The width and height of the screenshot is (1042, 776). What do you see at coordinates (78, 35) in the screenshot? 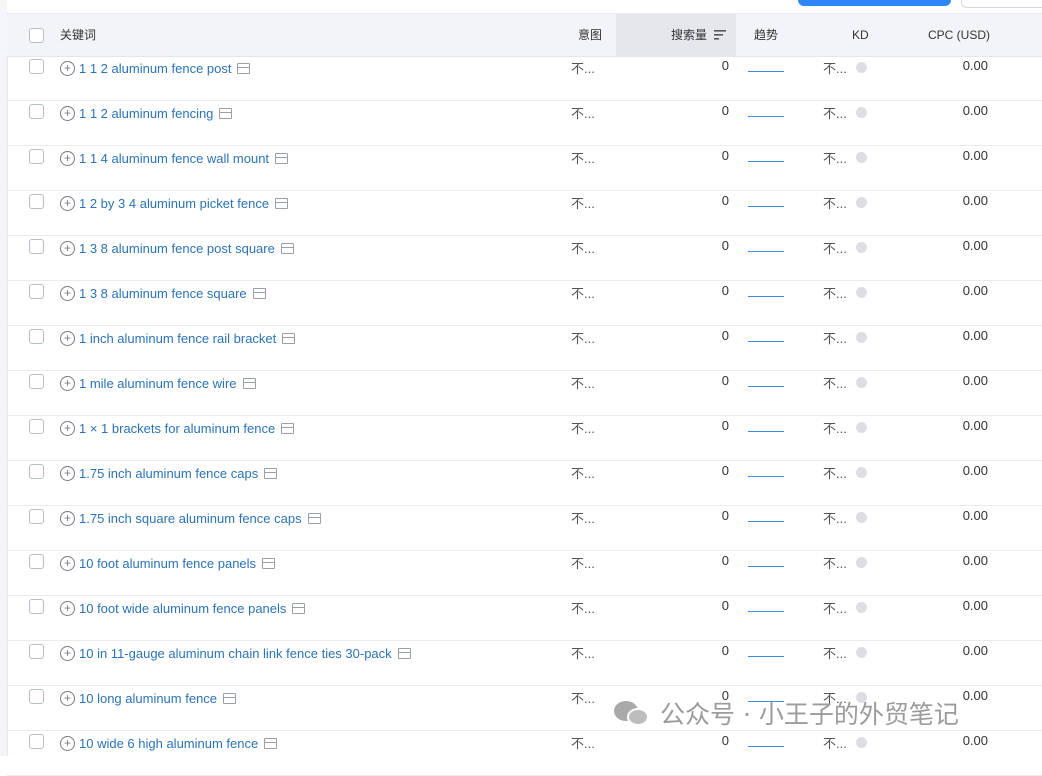
I see `header-keyword: 关键词` at bounding box center [78, 35].